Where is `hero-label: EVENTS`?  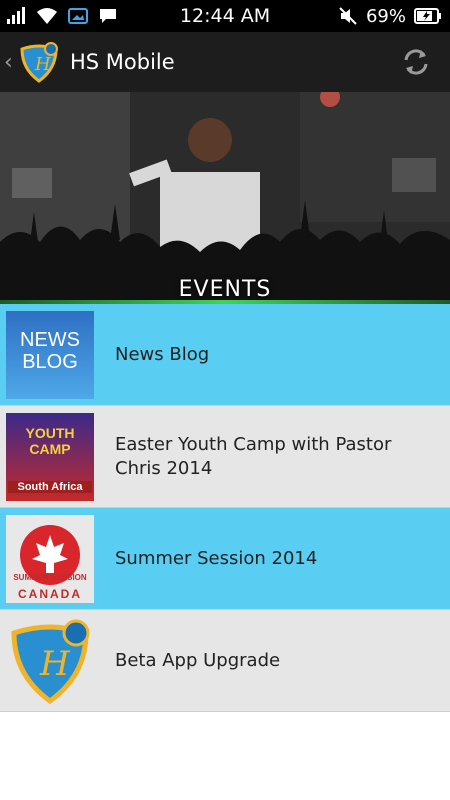 hero-label: EVENTS is located at coordinates (225, 289).